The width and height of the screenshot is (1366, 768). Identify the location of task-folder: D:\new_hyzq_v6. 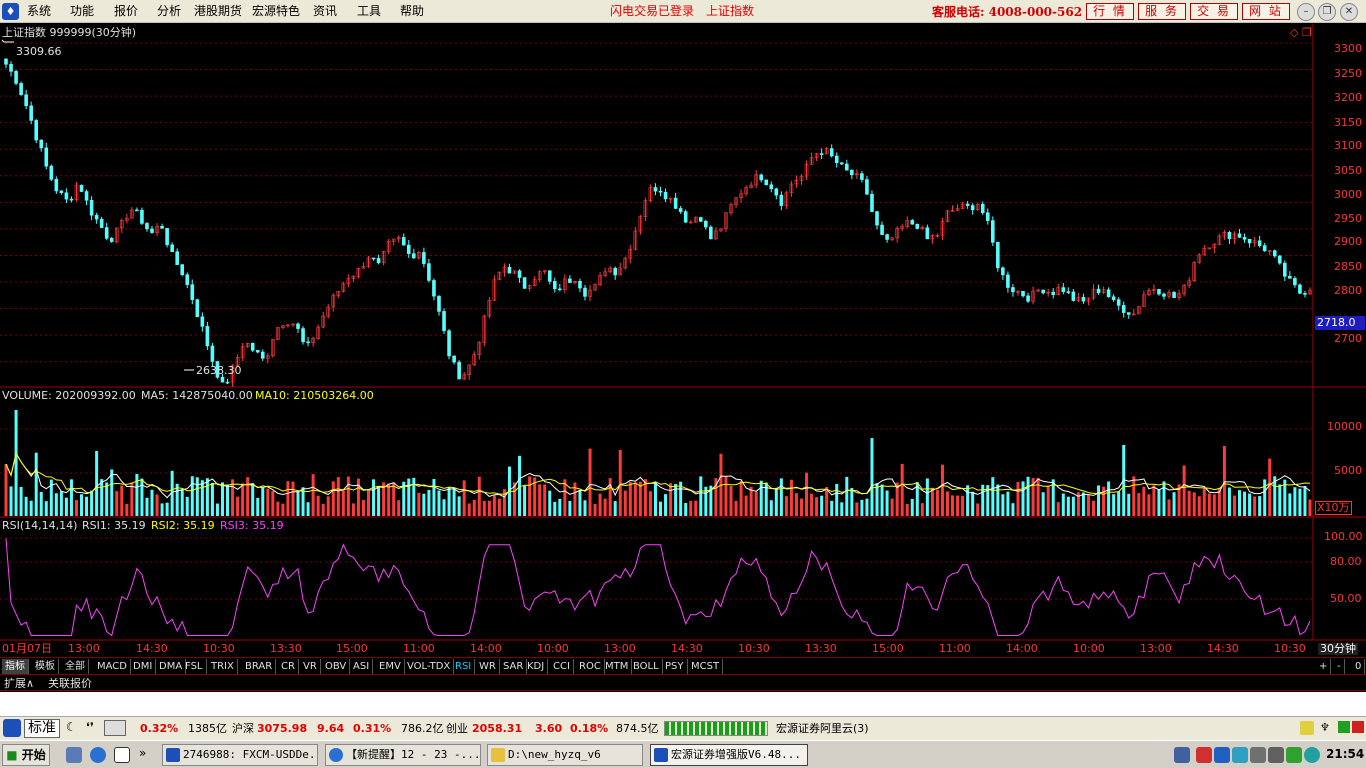
(565, 755).